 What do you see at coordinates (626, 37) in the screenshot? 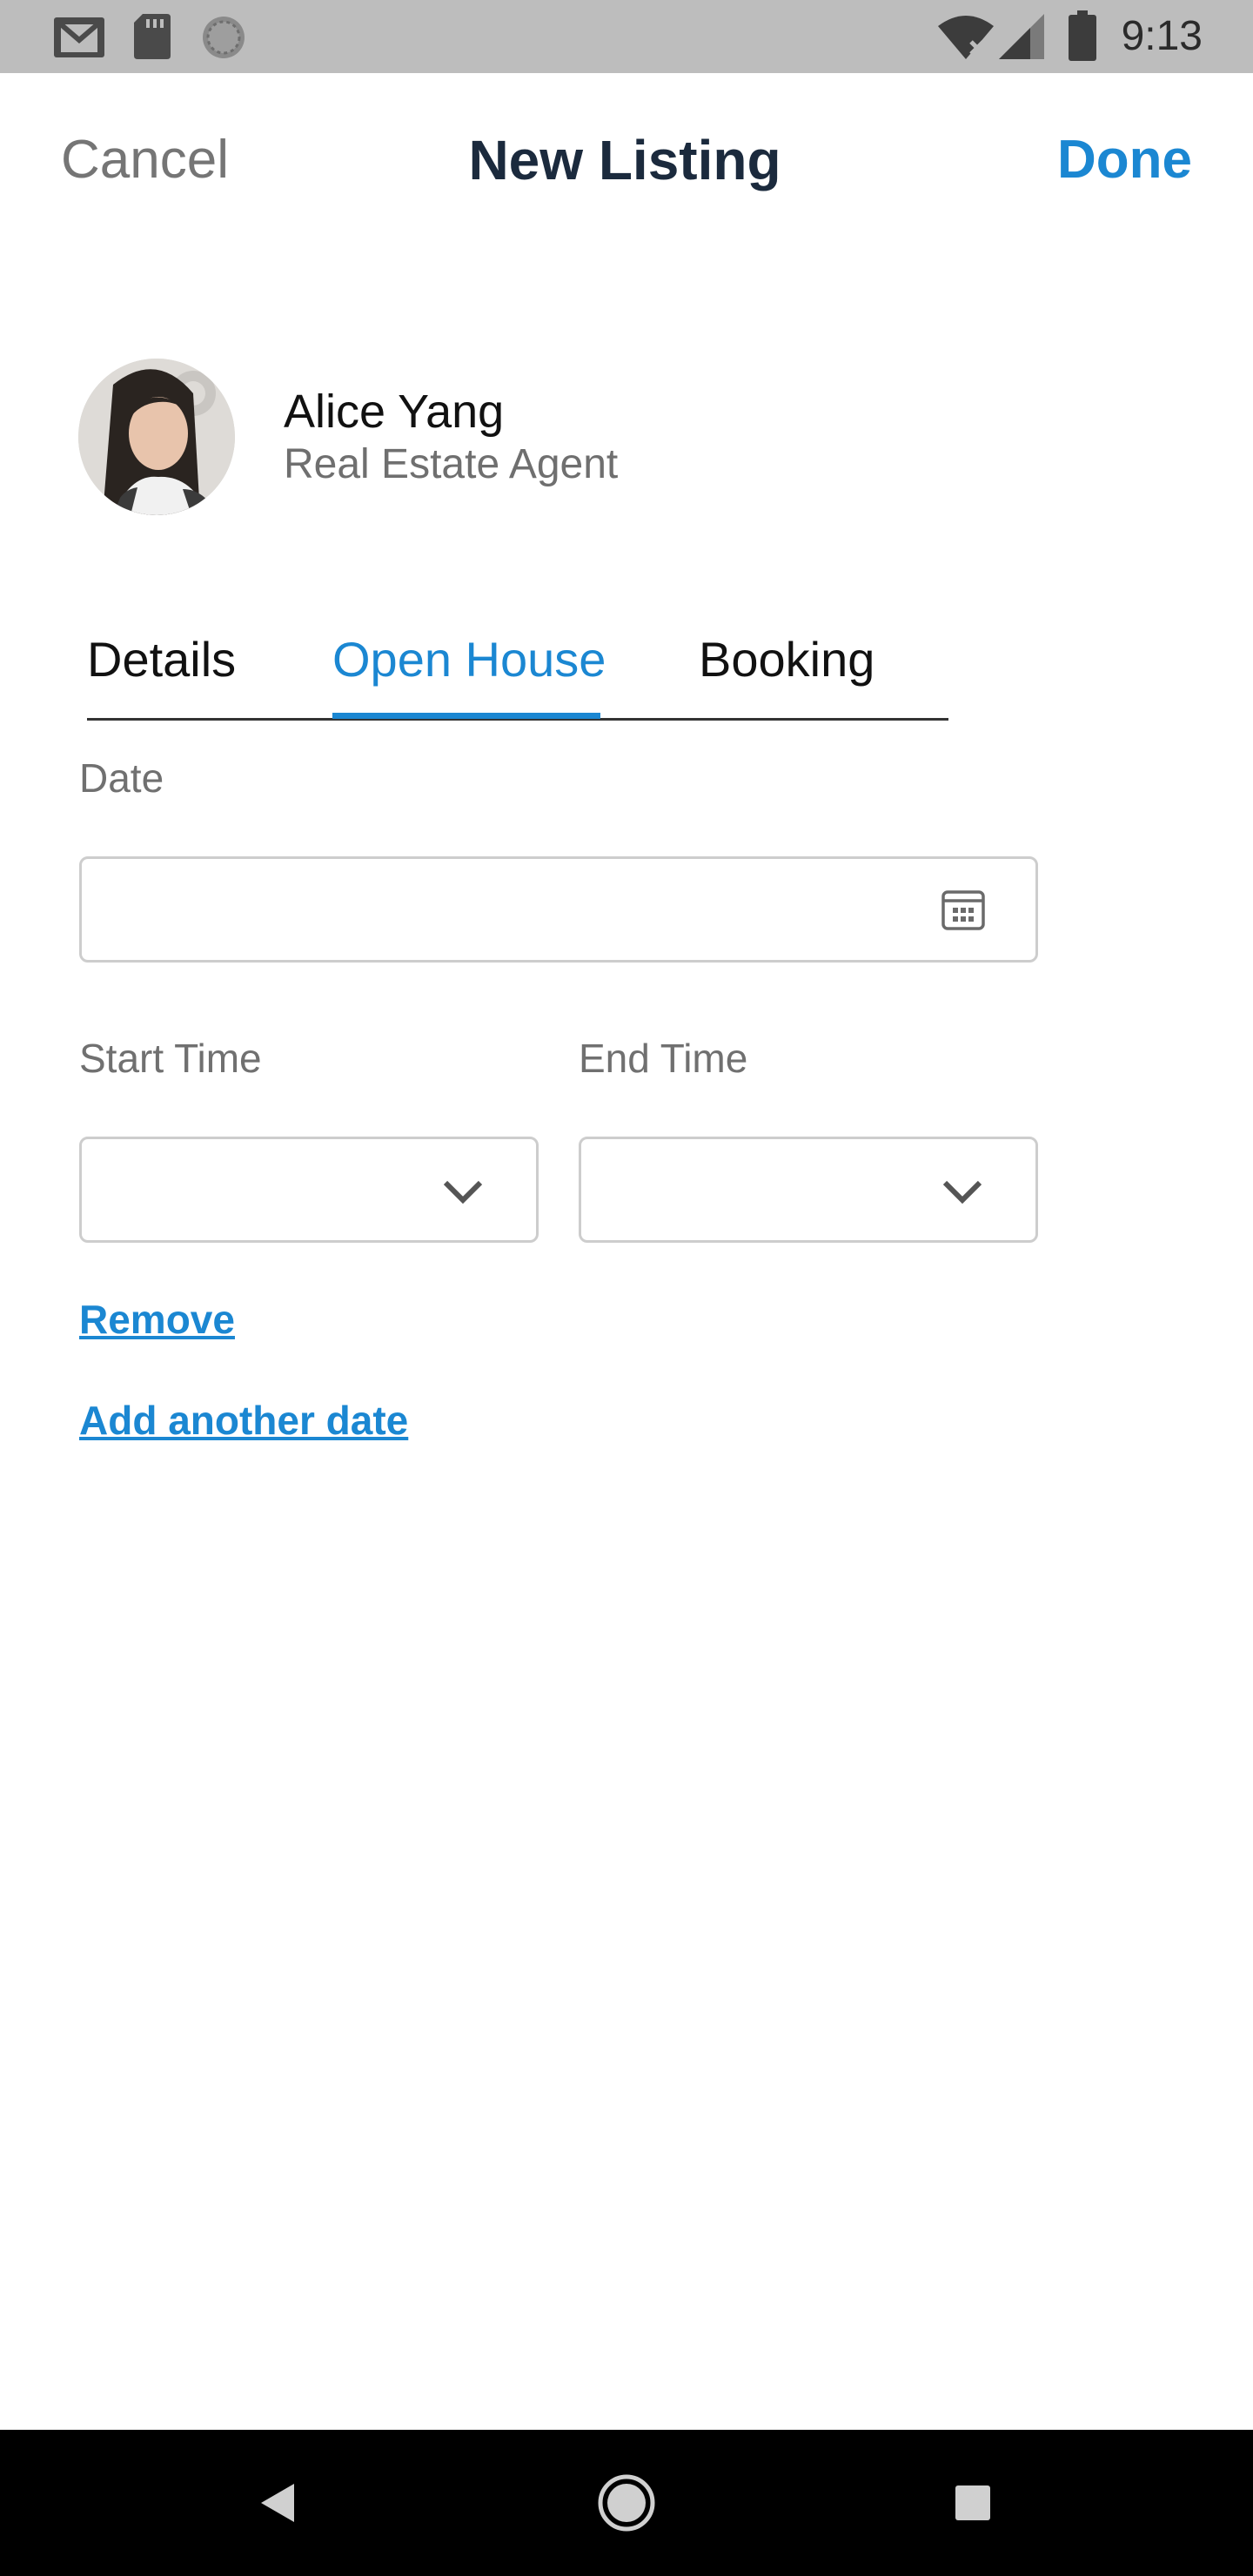
I see `status-bar: 9:13` at bounding box center [626, 37].